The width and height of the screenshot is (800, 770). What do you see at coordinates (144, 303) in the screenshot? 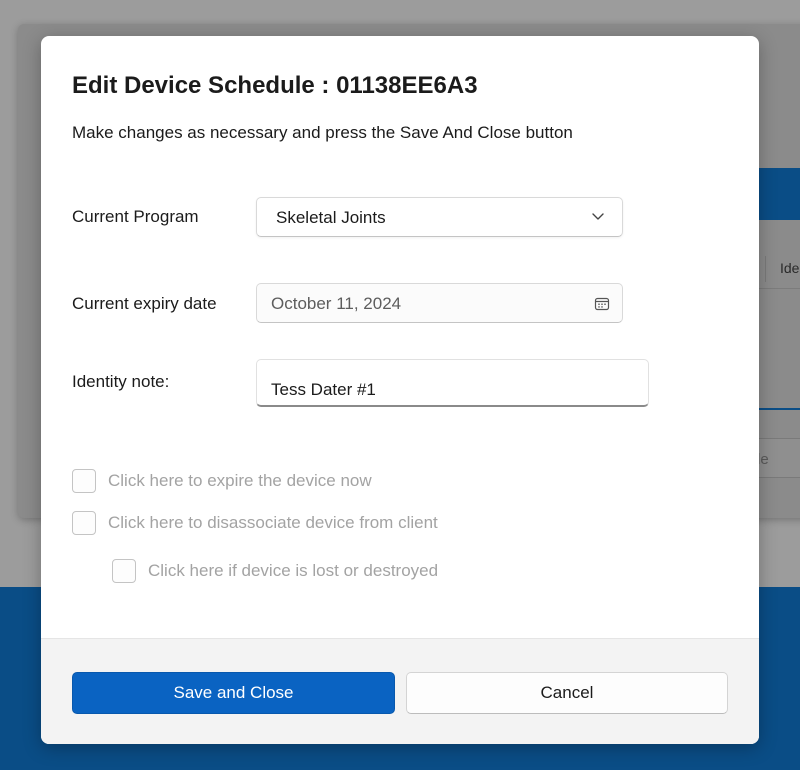
I see `expiry-date-label: Current expiry date` at bounding box center [144, 303].